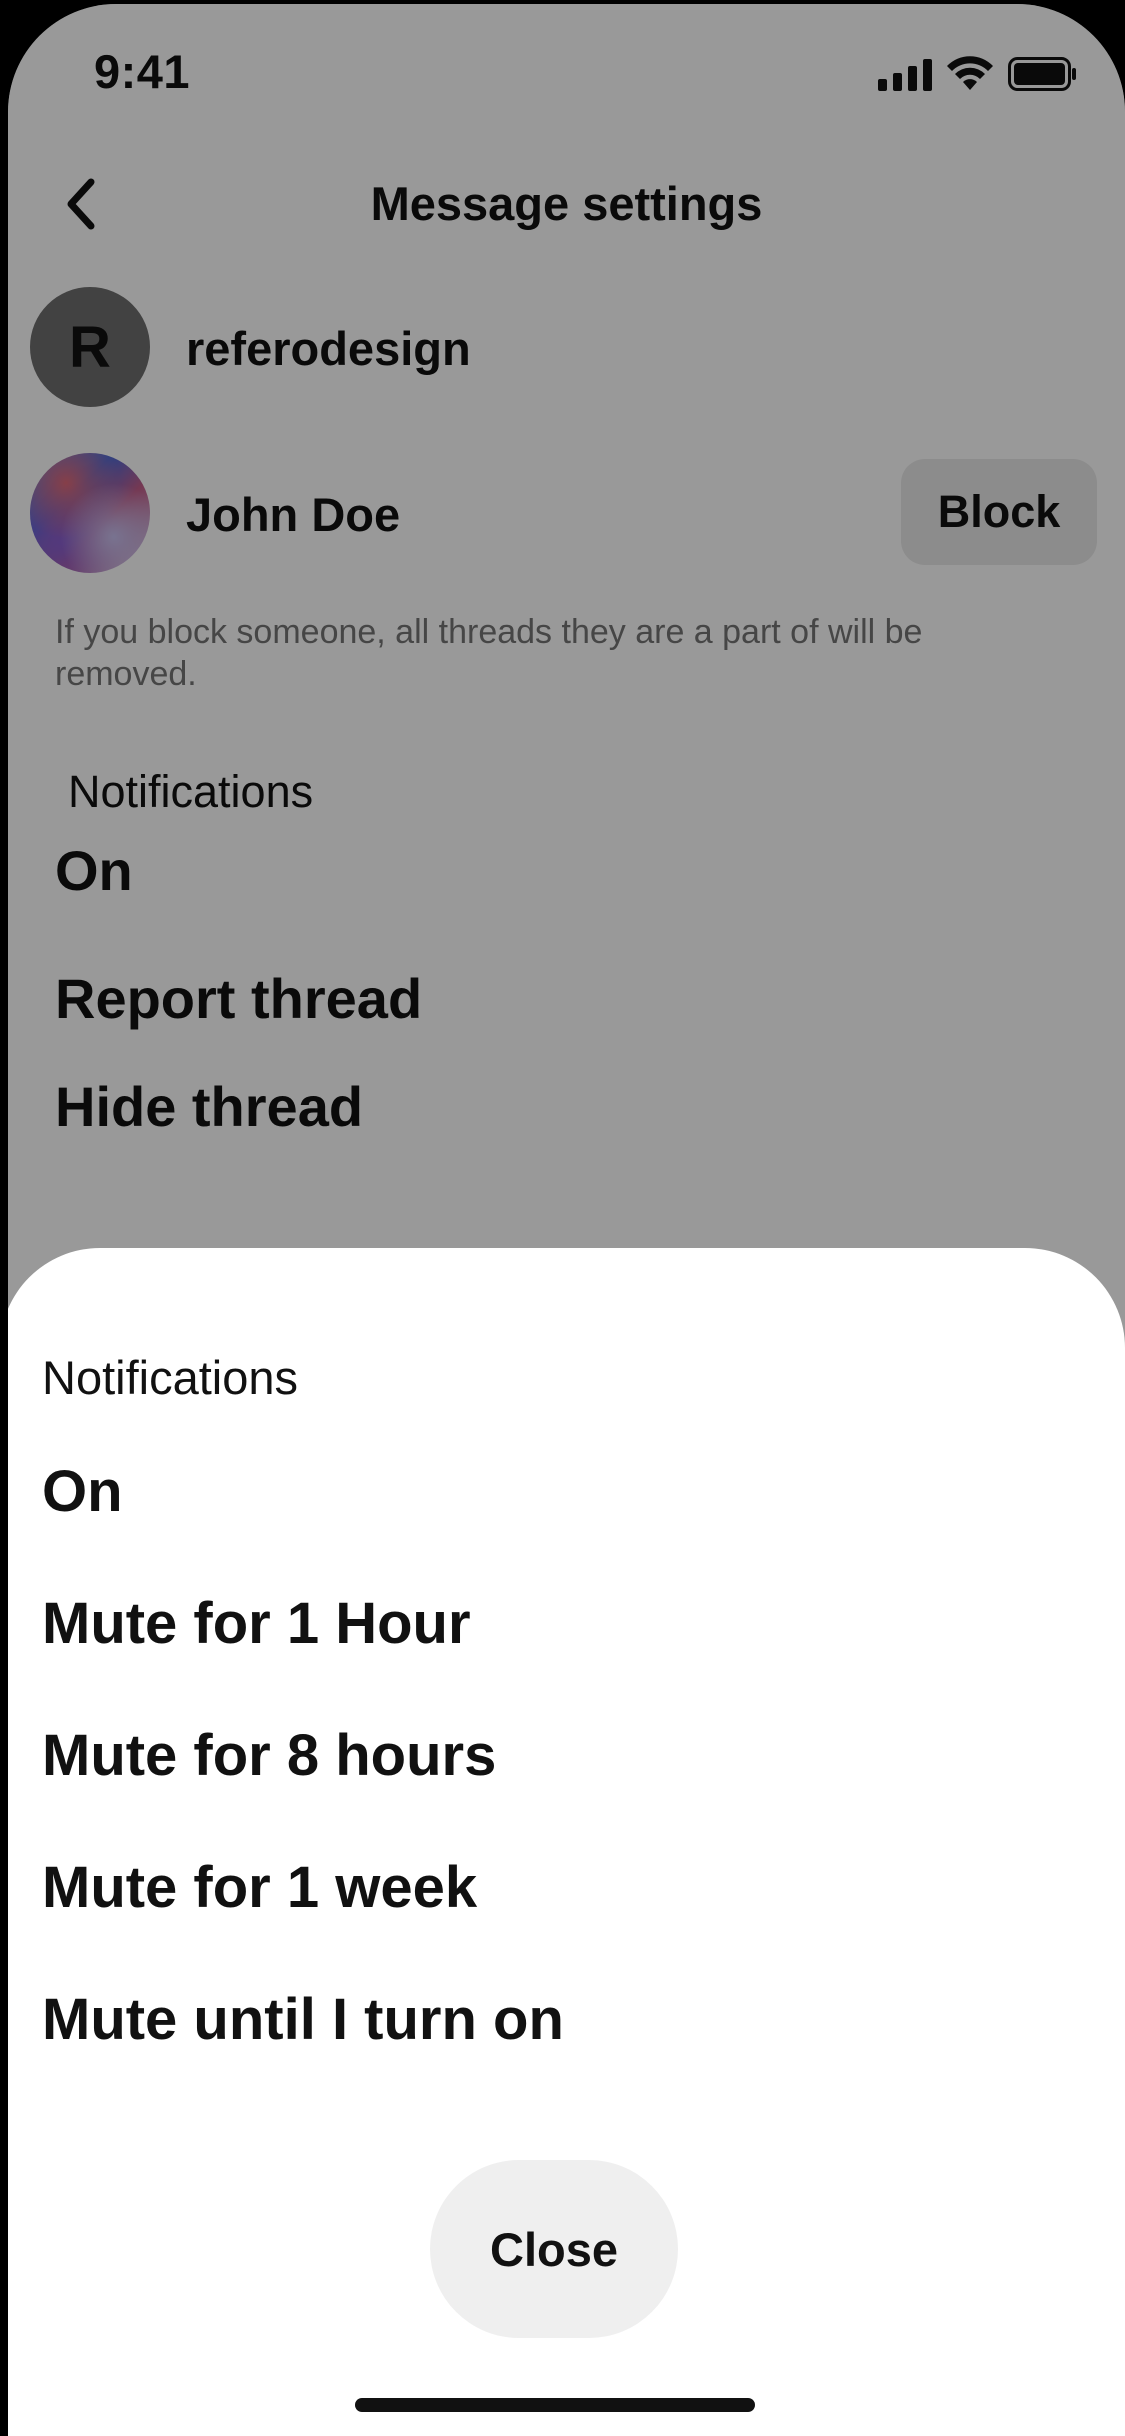 This screenshot has height=2436, width=1125. What do you see at coordinates (82, 1491) in the screenshot?
I see `option-on: On` at bounding box center [82, 1491].